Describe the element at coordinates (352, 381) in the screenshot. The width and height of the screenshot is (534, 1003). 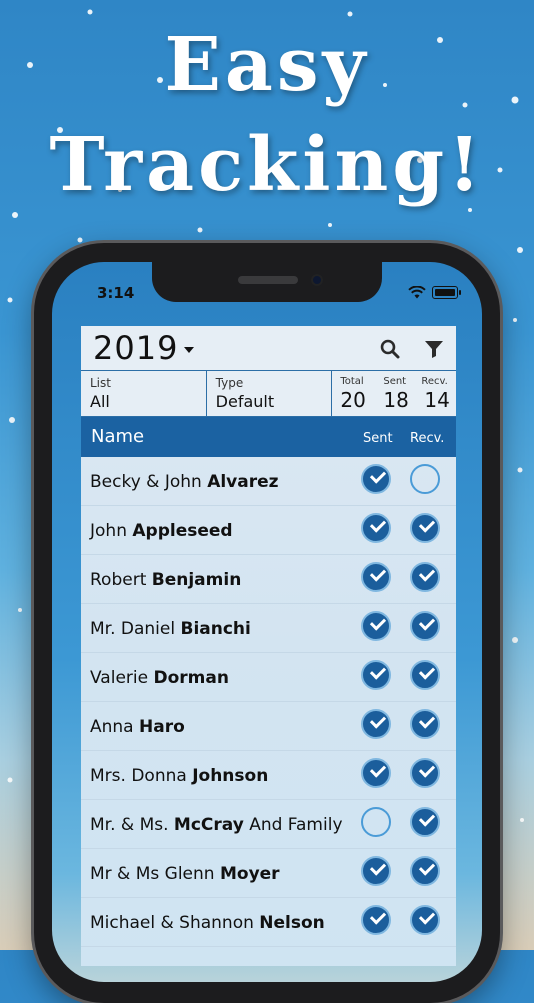
I see `total-label: Total` at that location.